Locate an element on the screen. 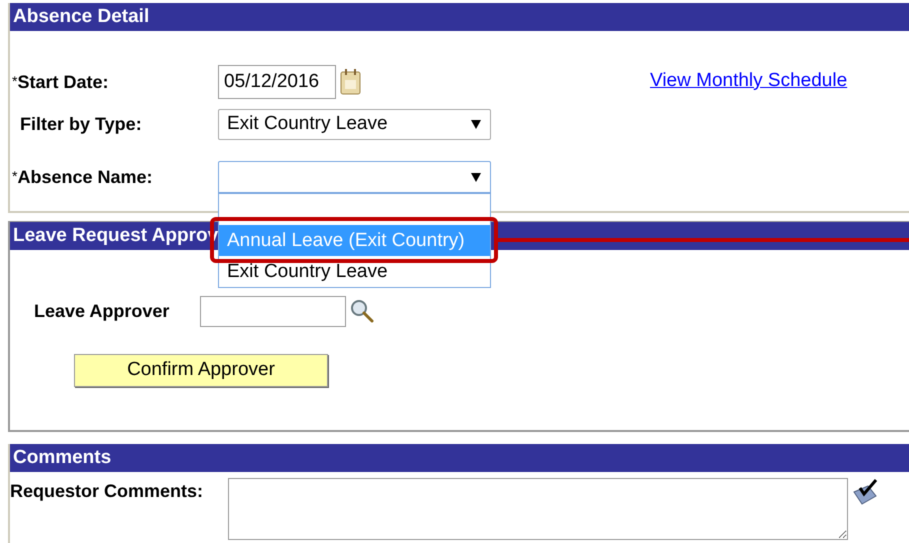 The width and height of the screenshot is (909, 543). field-label: Filter by Type: is located at coordinates (81, 124).